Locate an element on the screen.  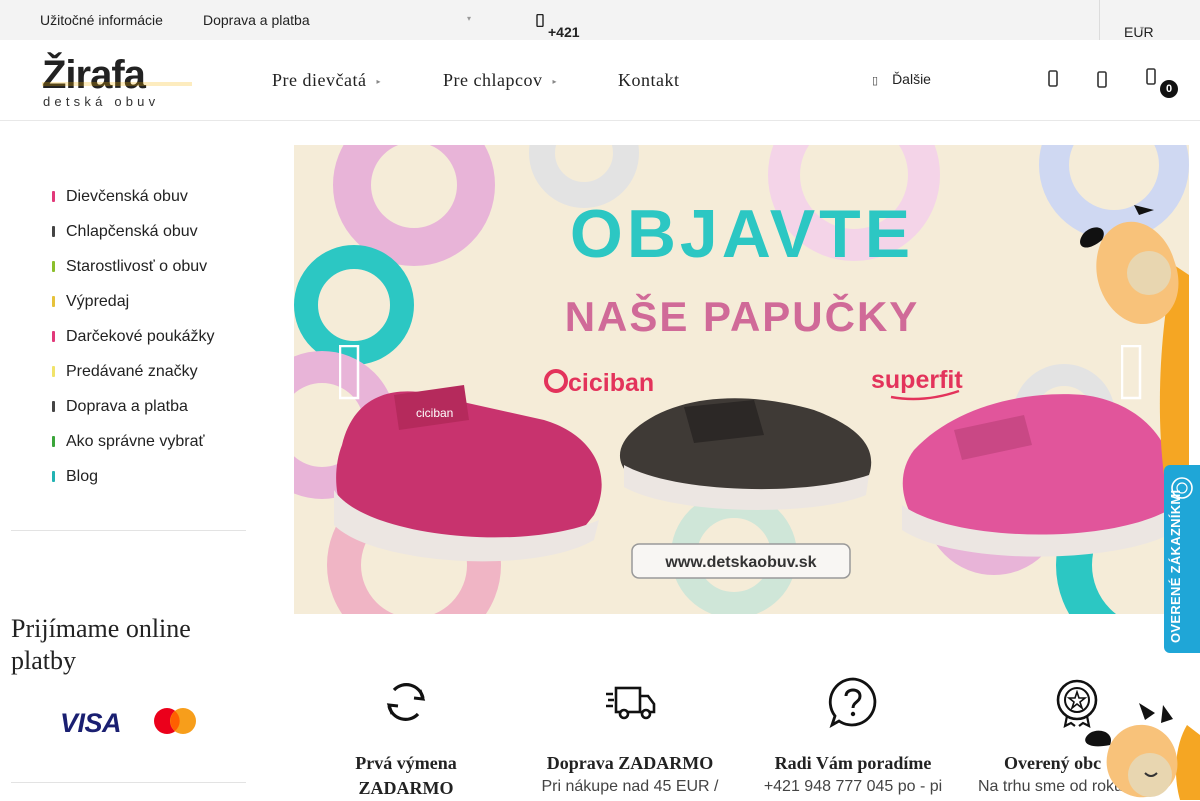
phone-icon is located at coordinates (540, 20).